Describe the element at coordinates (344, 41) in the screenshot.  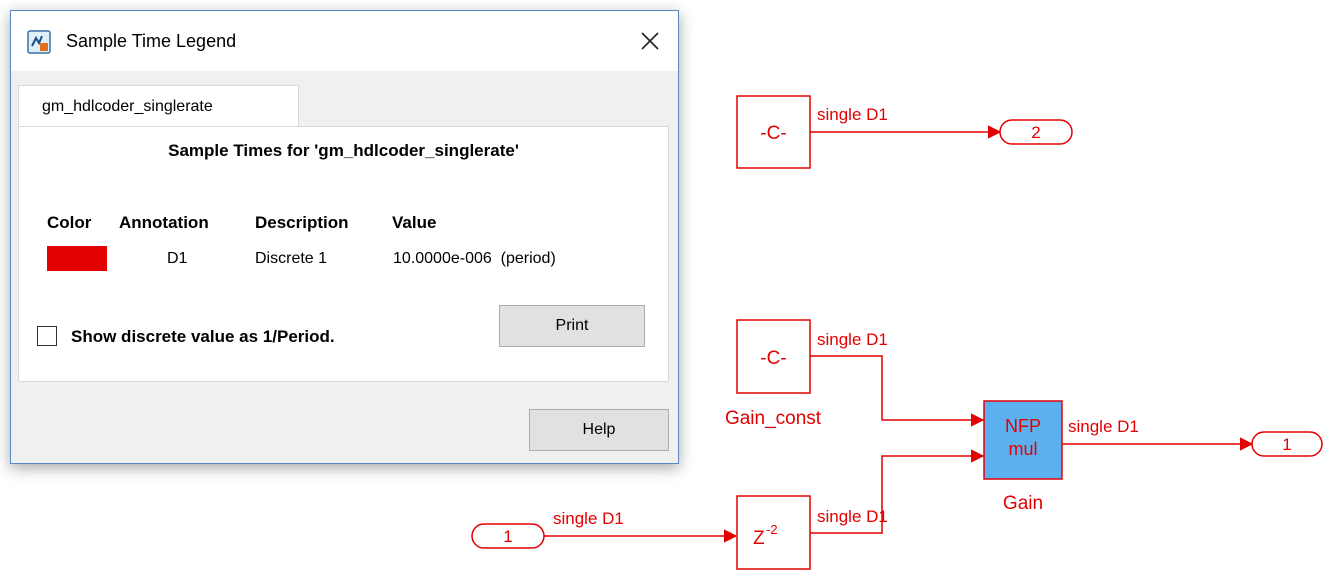
I see `title-bar: Sample Time Legend` at that location.